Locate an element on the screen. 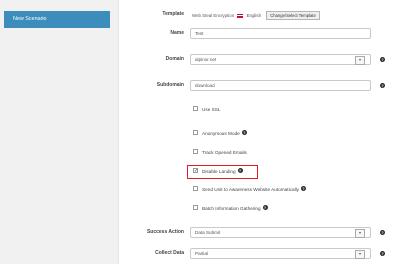  anonymous-mode-checkbox is located at coordinates (195, 133).